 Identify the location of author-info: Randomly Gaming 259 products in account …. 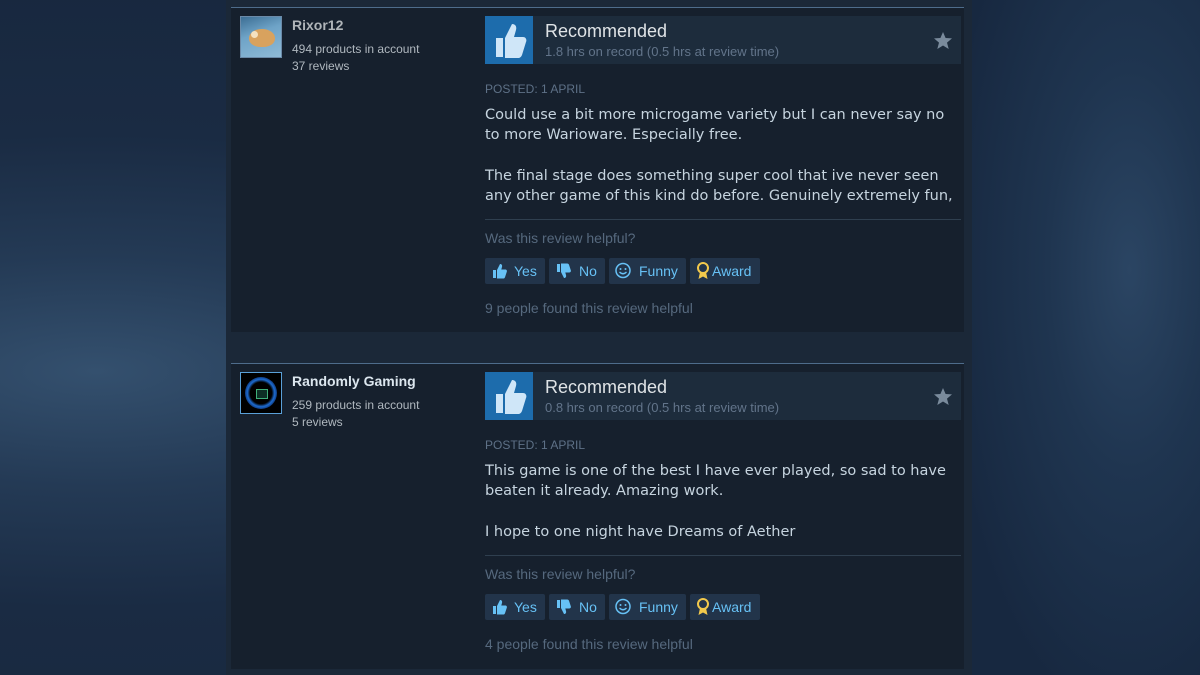
(355, 402).